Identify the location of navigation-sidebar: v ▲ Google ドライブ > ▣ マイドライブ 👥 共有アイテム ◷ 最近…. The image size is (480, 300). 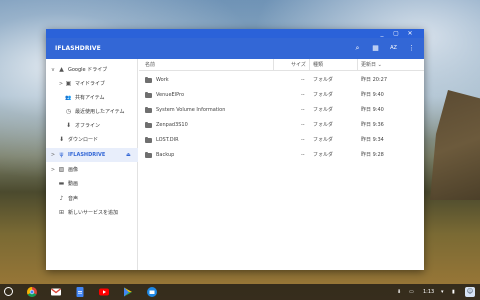
(92, 164).